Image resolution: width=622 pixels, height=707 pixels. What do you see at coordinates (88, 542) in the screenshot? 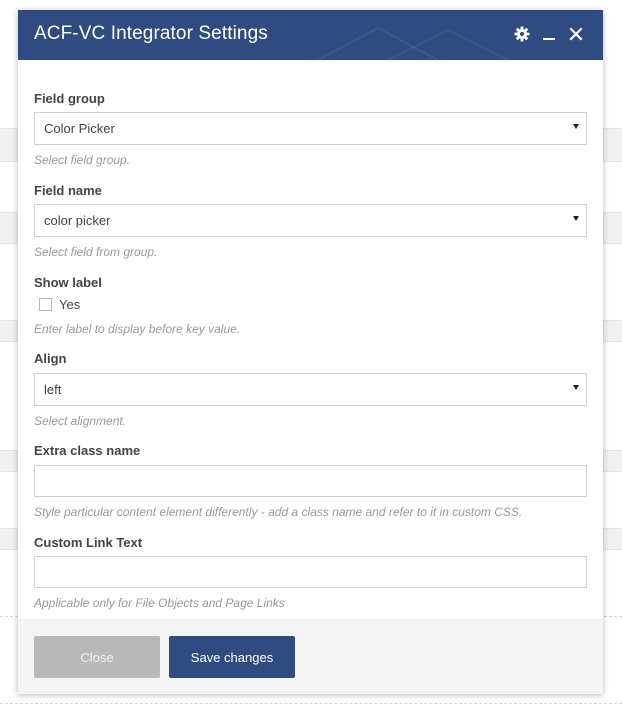
I see `custom-link-text-label: Custom Link Text` at bounding box center [88, 542].